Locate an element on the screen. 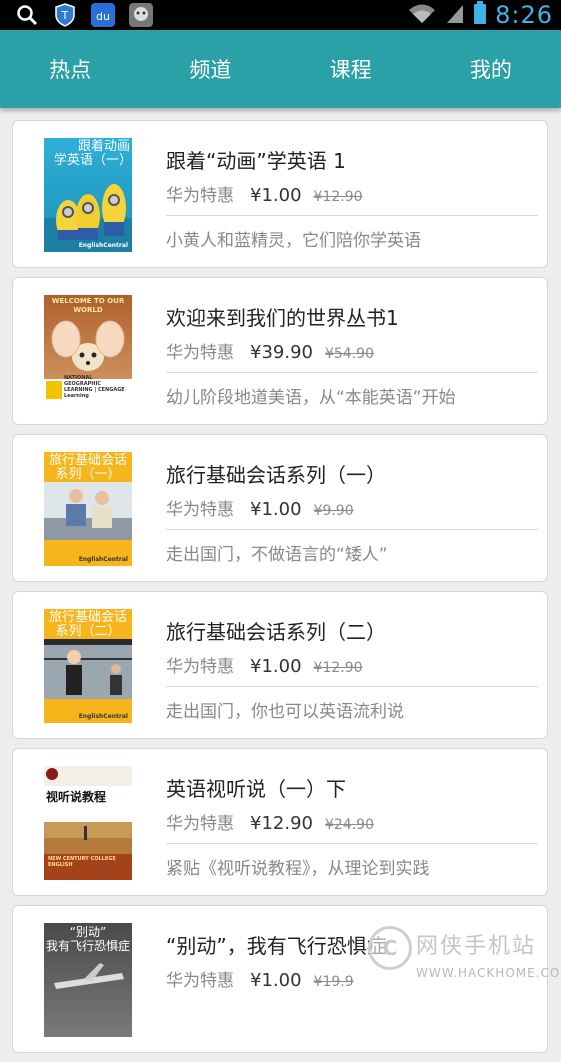 The image size is (561, 1062). course-title: 英语视听说（一）下 is located at coordinates (256, 789).